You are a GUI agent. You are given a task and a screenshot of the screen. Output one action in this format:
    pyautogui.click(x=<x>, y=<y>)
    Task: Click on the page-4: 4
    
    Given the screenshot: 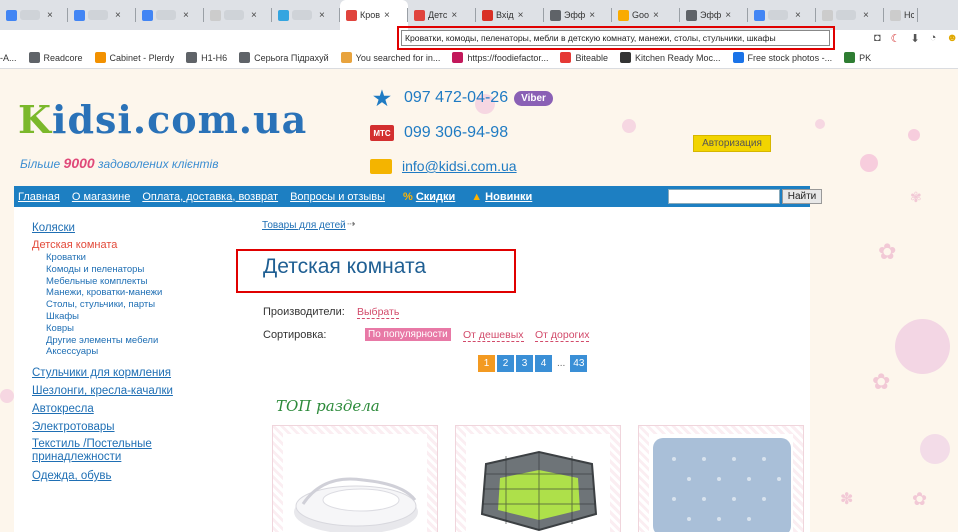 What is the action you would take?
    pyautogui.click(x=543, y=363)
    